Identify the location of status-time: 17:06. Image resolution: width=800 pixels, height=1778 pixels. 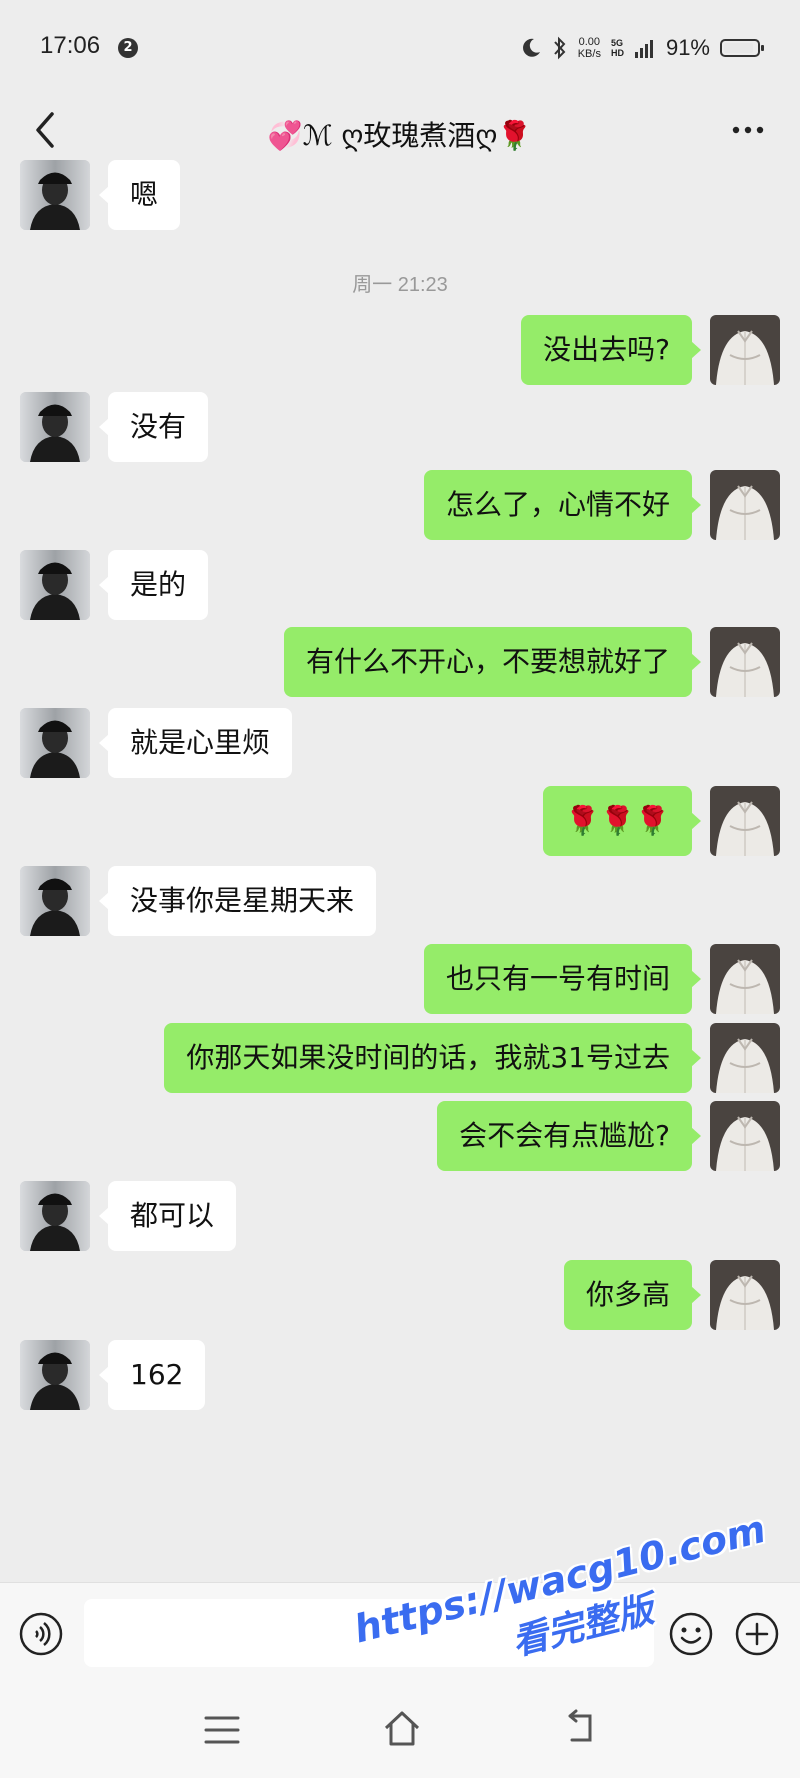
(70, 45).